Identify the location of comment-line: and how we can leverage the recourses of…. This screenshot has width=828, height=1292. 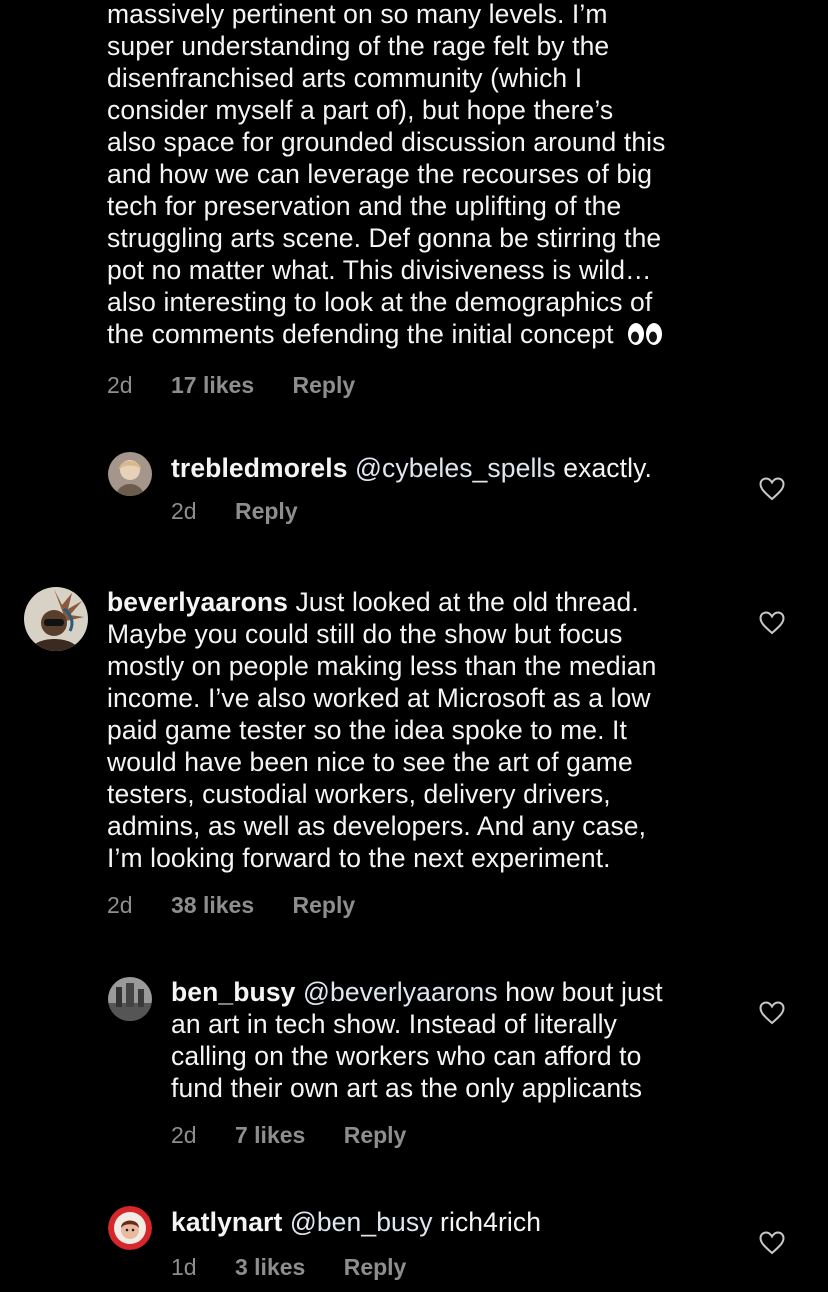
(380, 174).